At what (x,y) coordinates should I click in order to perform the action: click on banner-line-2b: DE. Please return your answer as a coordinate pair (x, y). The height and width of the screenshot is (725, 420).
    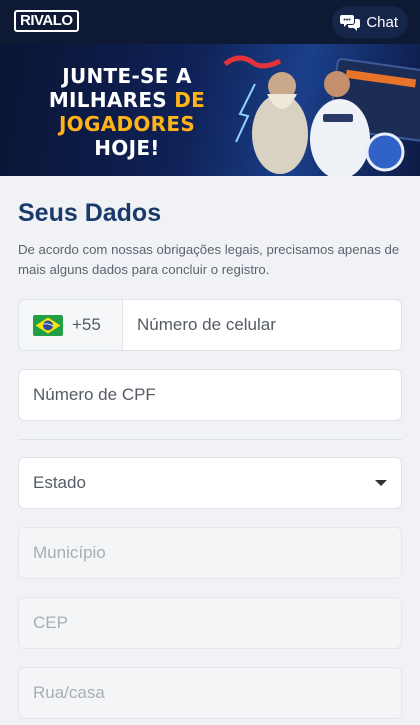
    Looking at the image, I should click on (190, 100).